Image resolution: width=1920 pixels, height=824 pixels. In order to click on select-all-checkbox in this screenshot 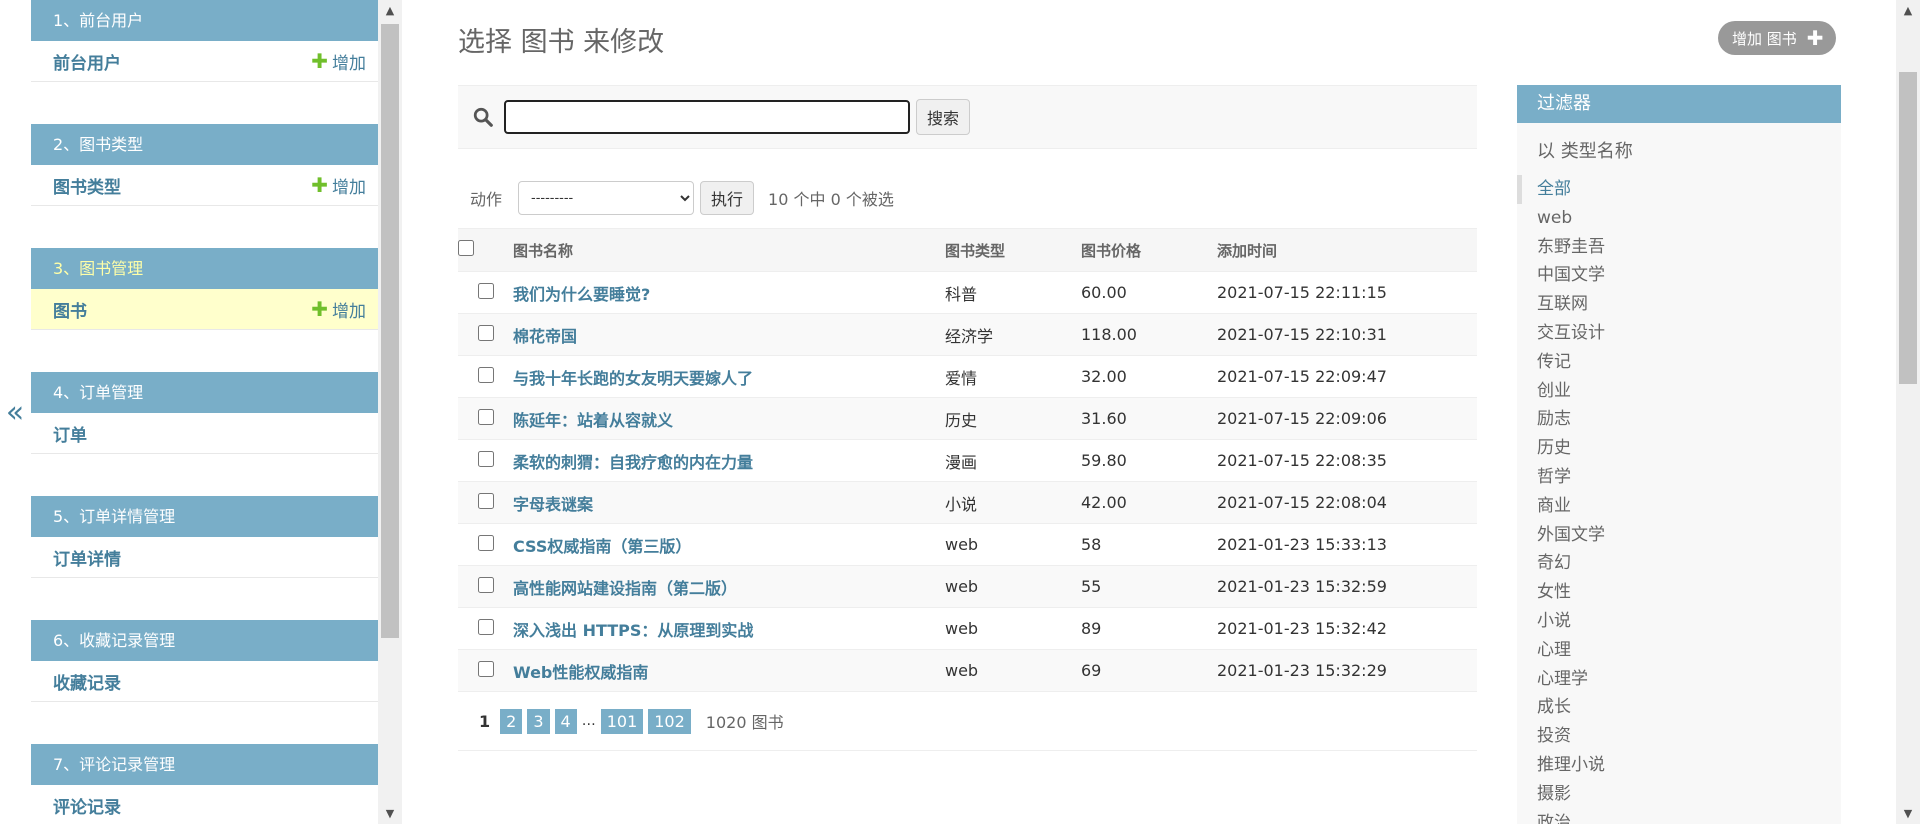, I will do `click(466, 248)`.